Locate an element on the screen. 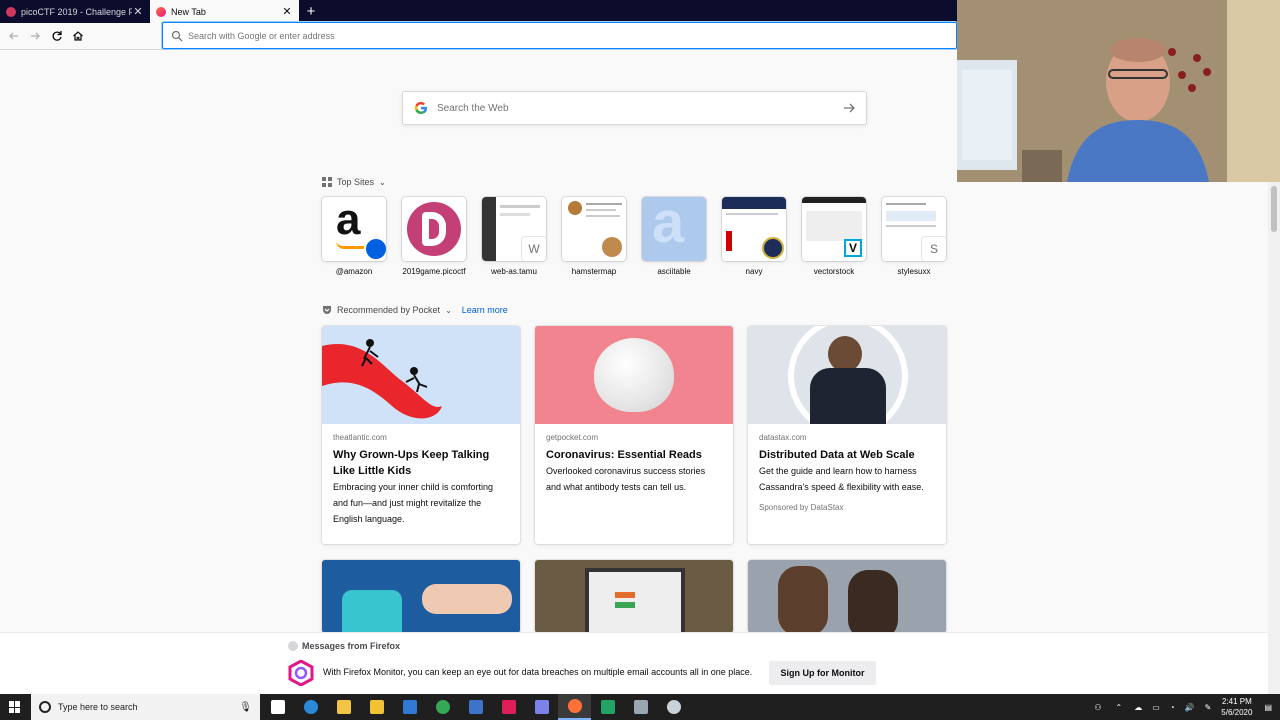  task-view-icon is located at coordinates (277, 707).